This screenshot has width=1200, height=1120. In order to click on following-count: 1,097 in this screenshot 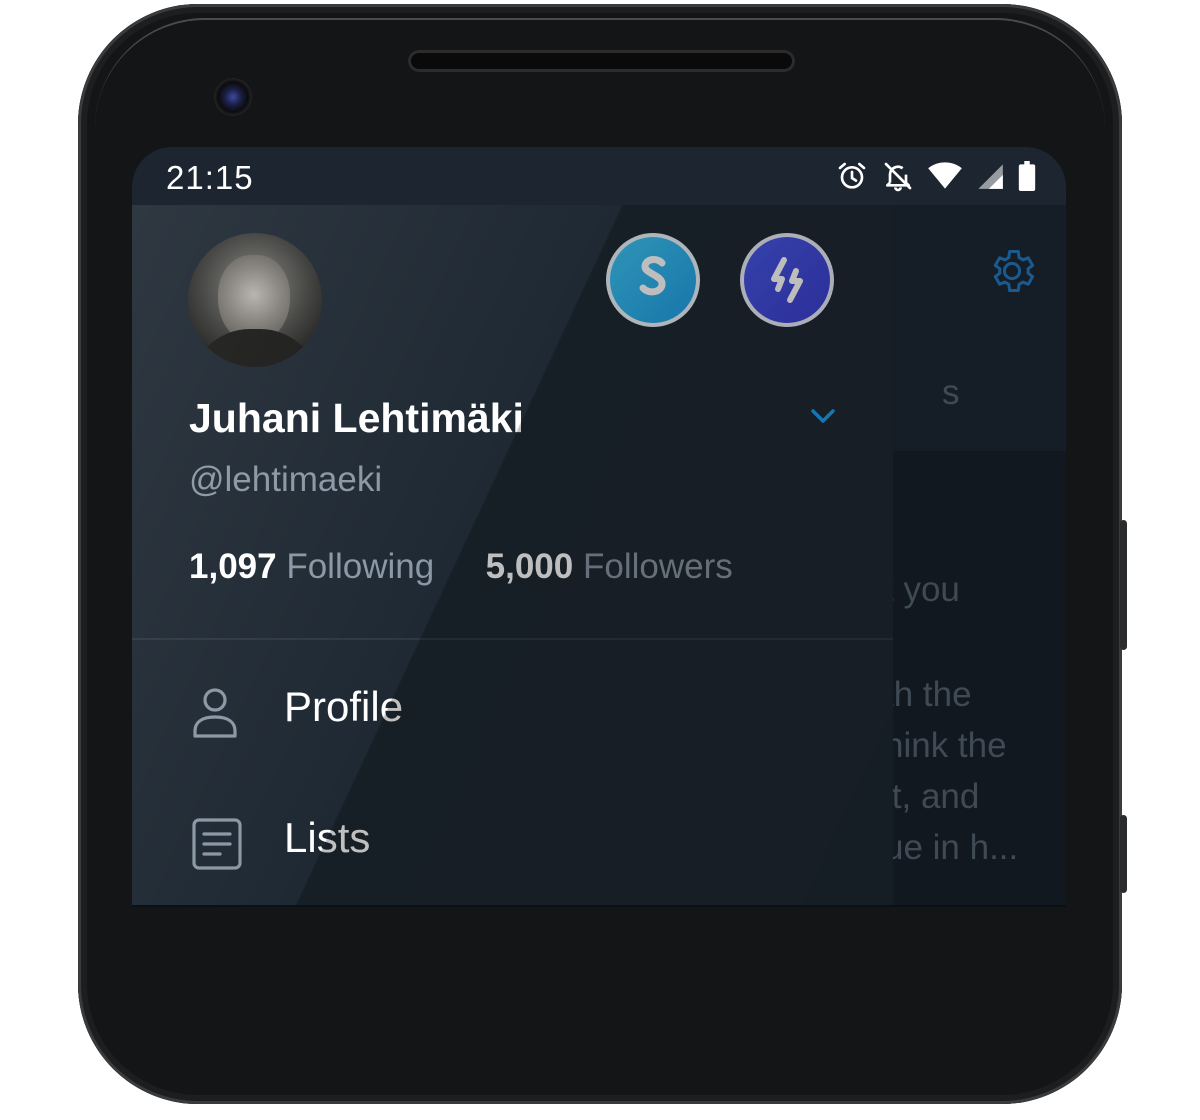, I will do `click(233, 566)`.